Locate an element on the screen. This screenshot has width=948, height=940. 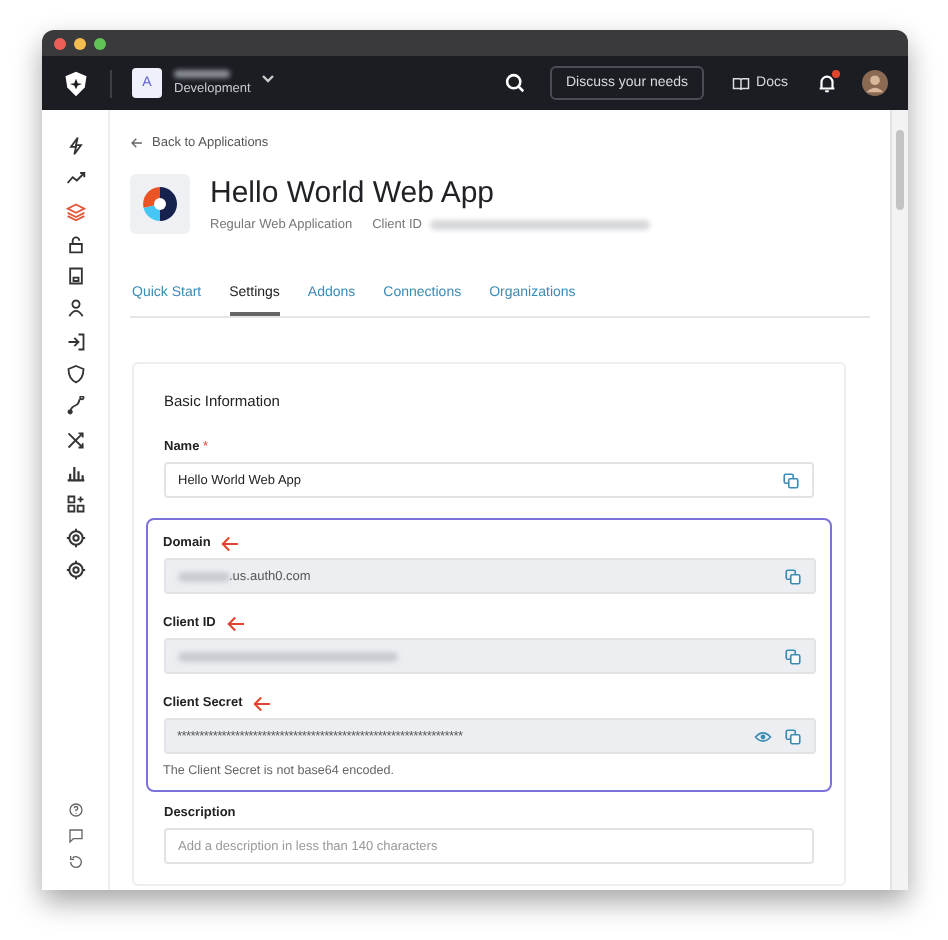
user-avatar-icon is located at coordinates (875, 83).